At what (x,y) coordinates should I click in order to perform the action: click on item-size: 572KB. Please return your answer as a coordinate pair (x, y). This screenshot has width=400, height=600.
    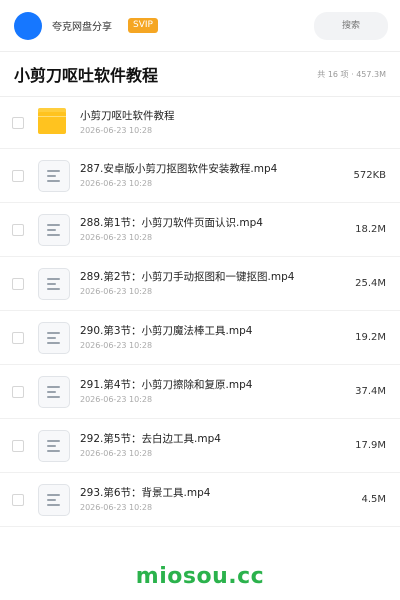
    Looking at the image, I should click on (369, 175).